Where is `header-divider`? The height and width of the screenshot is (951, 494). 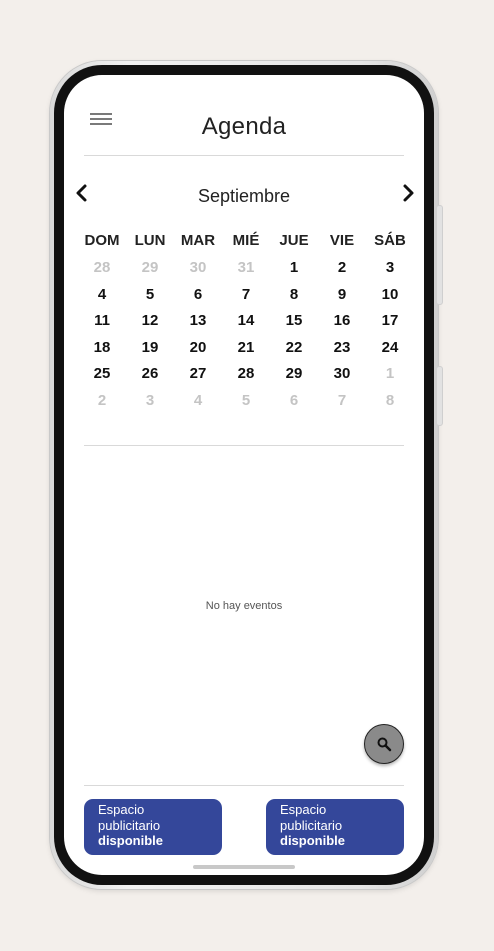 header-divider is located at coordinates (244, 155).